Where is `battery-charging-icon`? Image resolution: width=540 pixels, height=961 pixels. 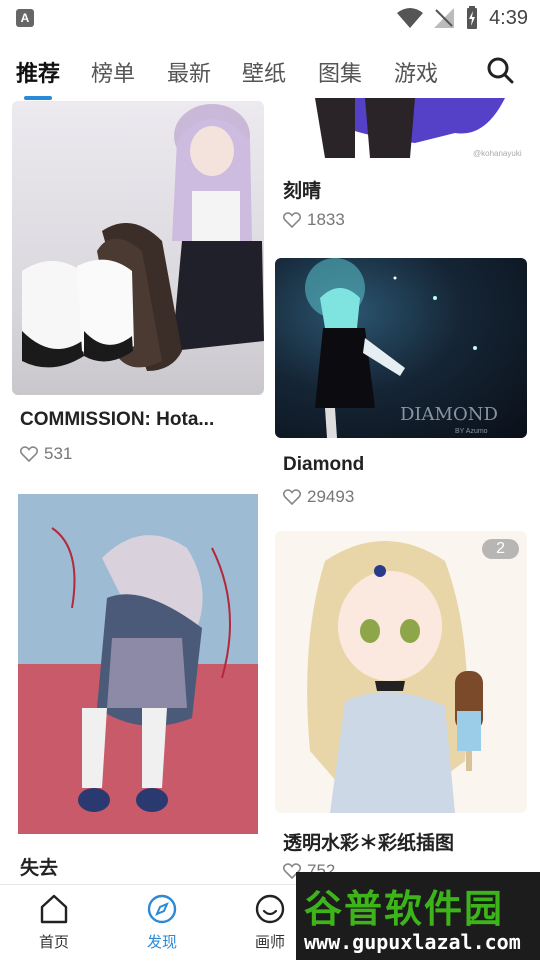
battery-charging-icon is located at coordinates (472, 17).